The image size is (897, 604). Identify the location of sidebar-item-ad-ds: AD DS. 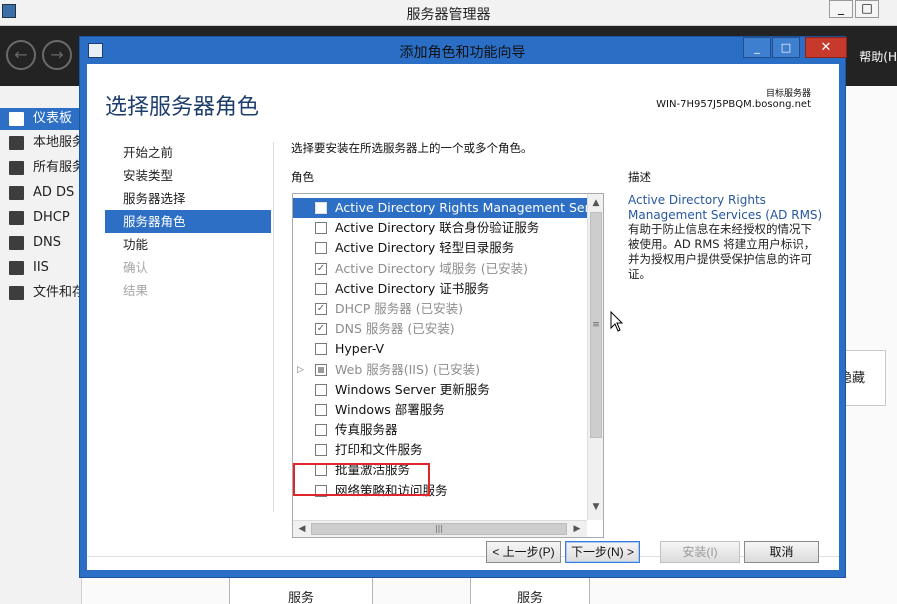
(41, 193).